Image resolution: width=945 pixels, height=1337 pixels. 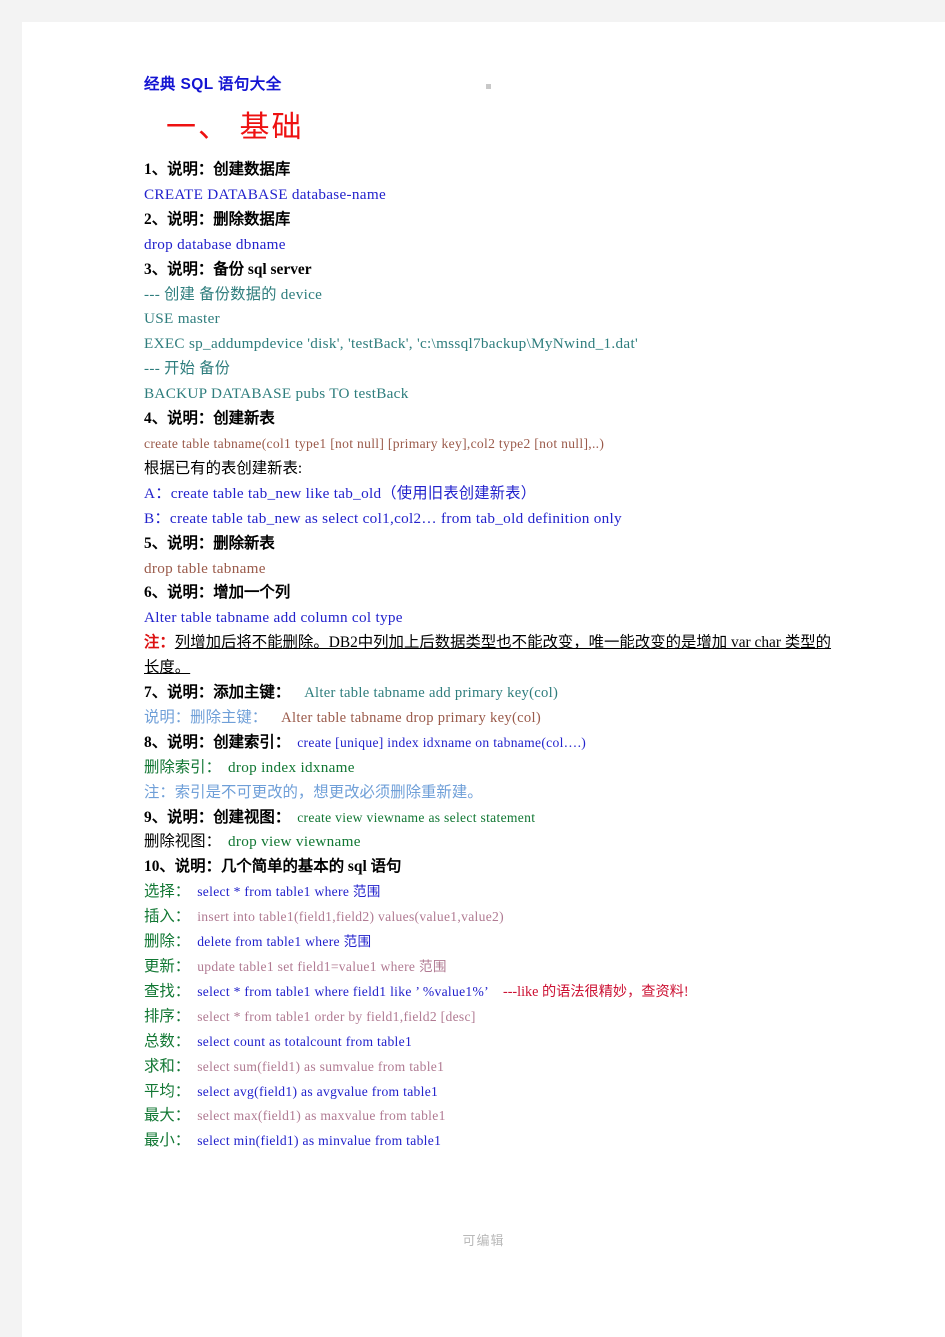 What do you see at coordinates (273, 867) in the screenshot?
I see `item-10-label: 10、说明：几个简单的基本的 sql 语句` at bounding box center [273, 867].